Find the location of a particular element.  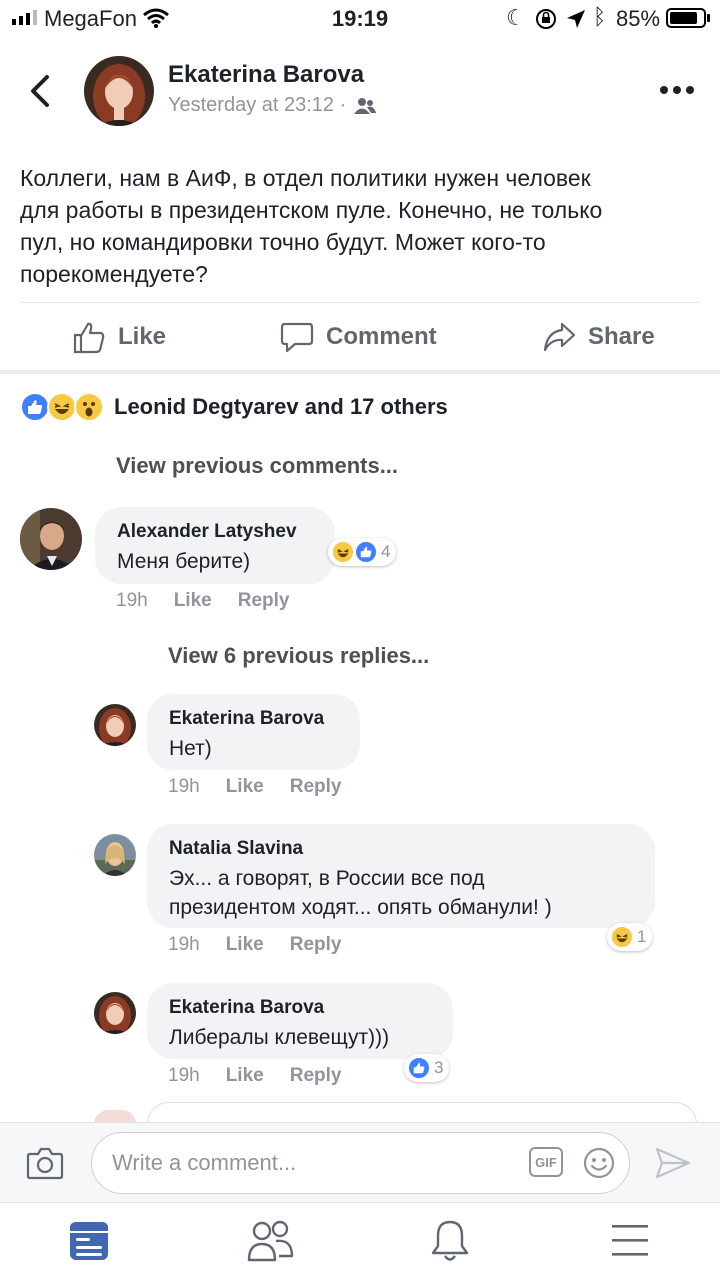

status-bar: MegaFon 19:19 ☾ ᛒ 85% is located at coordinates (360, 20).